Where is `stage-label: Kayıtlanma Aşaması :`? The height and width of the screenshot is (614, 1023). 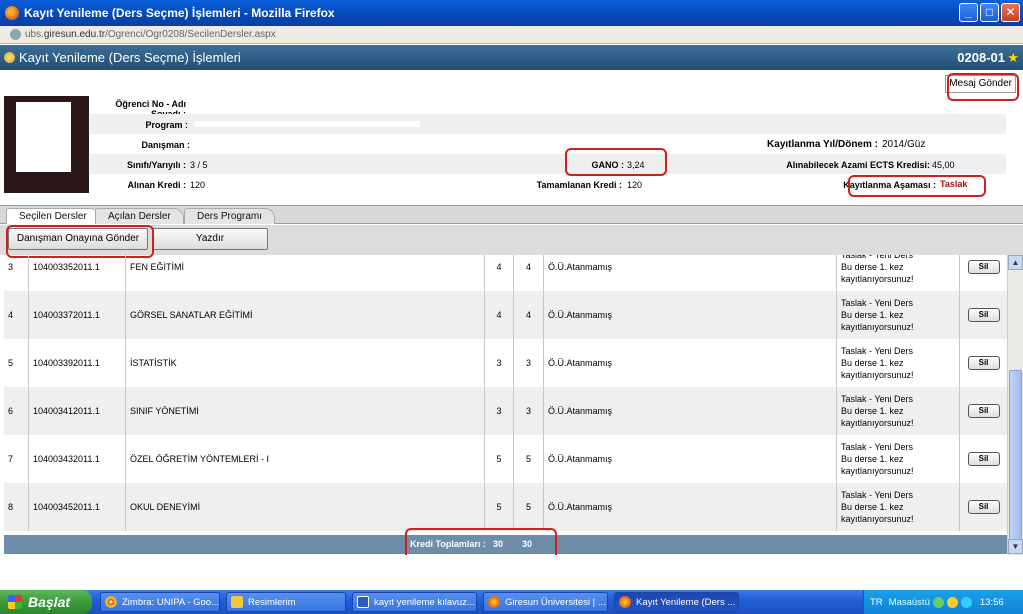
stage-label: Kayıtlanma Aşaması : is located at coordinates (889, 185).